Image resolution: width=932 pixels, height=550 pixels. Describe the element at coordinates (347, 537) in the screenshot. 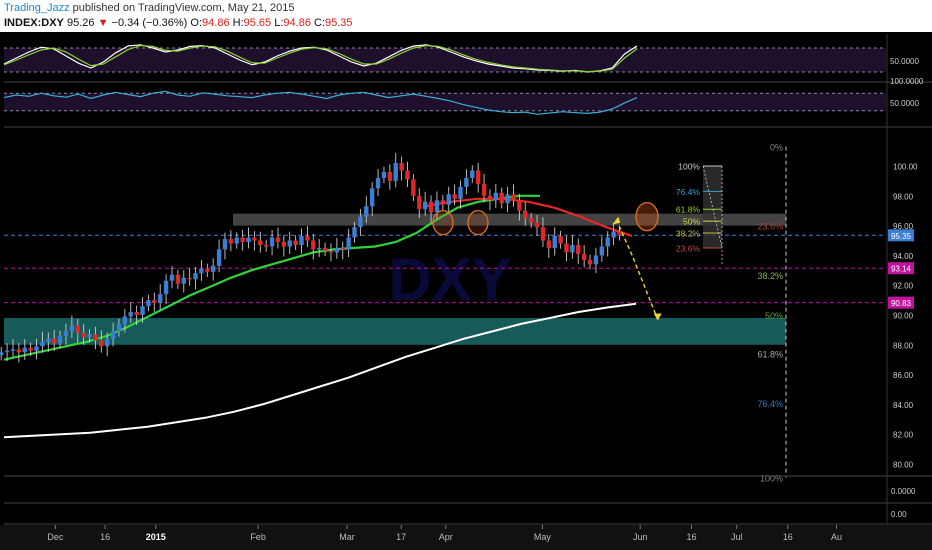

I see `time-axis-label: Mar` at that location.